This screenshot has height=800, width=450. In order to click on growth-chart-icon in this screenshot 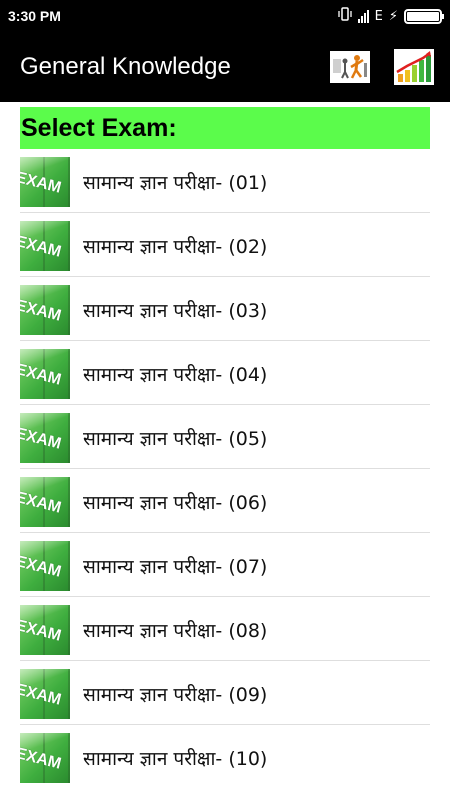, I will do `click(414, 67)`.